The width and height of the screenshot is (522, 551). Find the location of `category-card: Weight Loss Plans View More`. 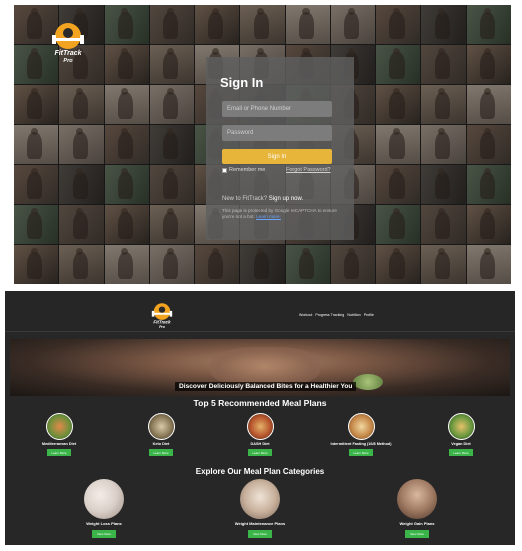

category-card: Weight Loss Plans View More is located at coordinates (104, 508).